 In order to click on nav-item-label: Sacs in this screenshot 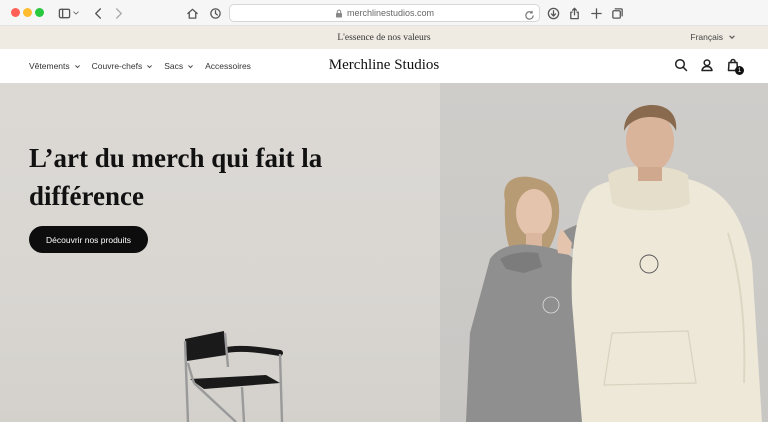, I will do `click(174, 66)`.